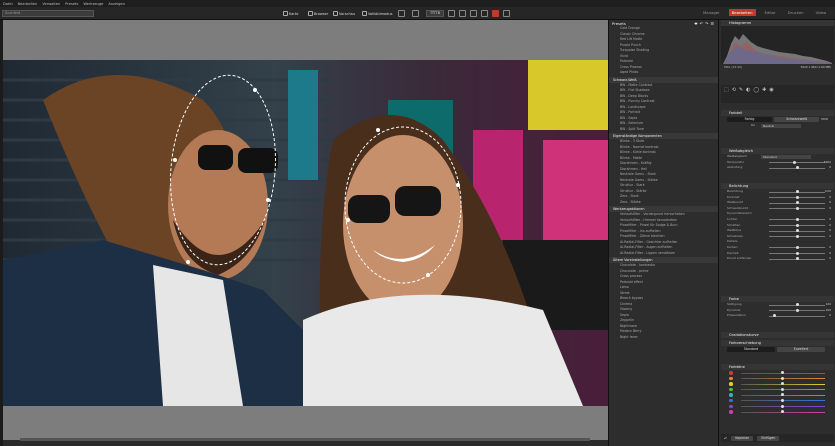 Image resolution: width=835 pixels, height=446 pixels. Describe the element at coordinates (285, 13) in the screenshot. I see `map-icon` at that location.